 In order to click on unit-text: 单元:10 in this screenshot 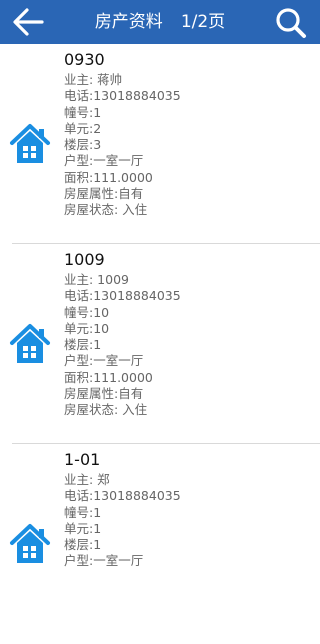, I will do `click(87, 328)`.